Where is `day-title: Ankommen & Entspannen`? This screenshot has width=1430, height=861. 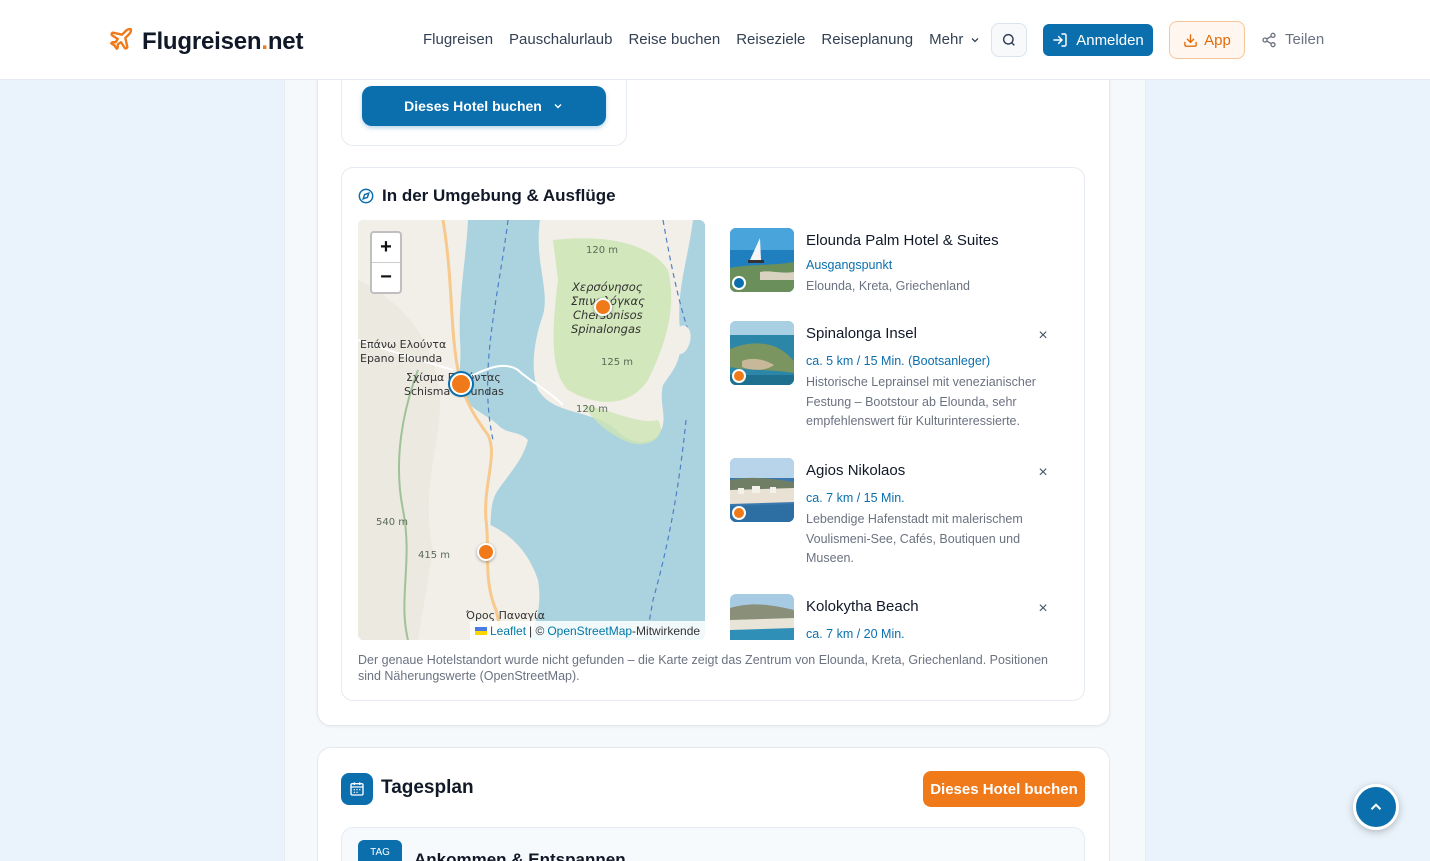 day-title: Ankommen & Entspannen is located at coordinates (520, 855).